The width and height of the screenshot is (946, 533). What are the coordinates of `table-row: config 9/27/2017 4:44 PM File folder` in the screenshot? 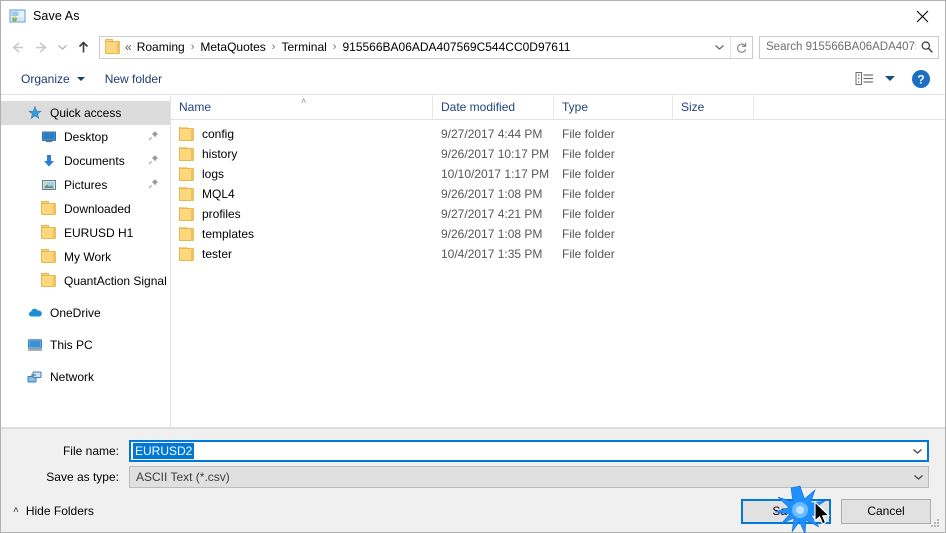 It's located at (558, 134).